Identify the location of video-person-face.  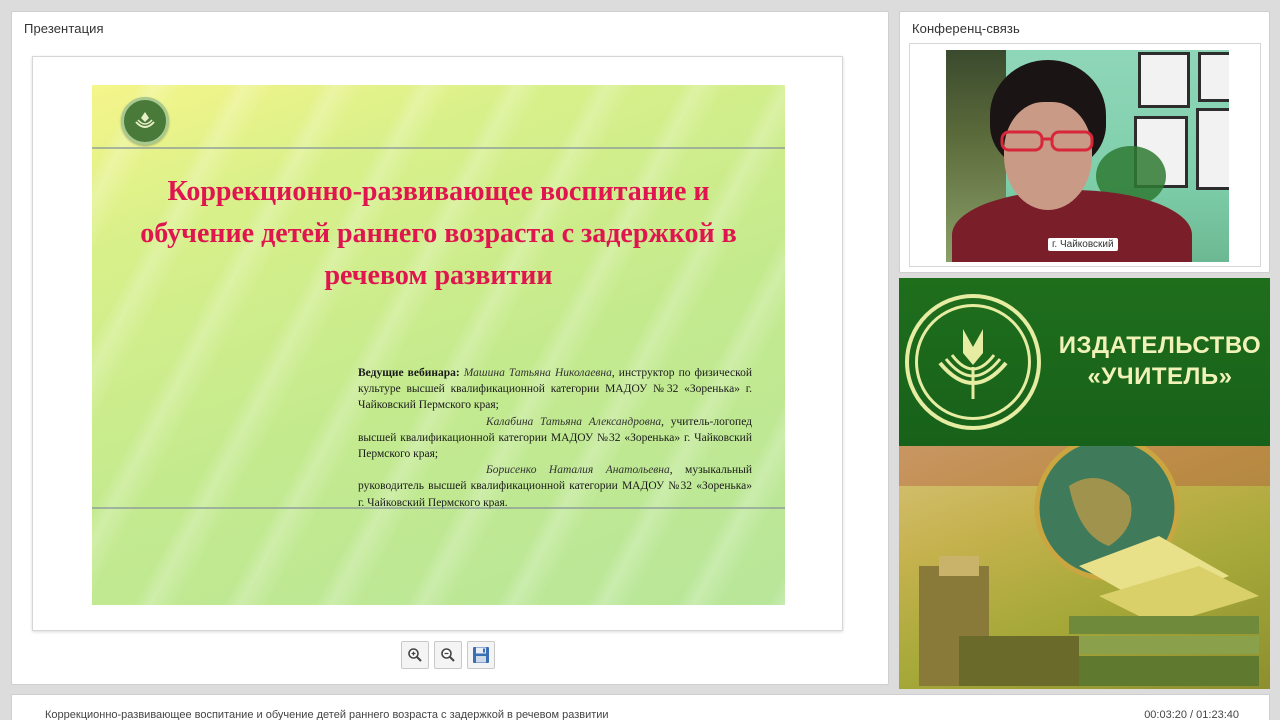
(1048, 156).